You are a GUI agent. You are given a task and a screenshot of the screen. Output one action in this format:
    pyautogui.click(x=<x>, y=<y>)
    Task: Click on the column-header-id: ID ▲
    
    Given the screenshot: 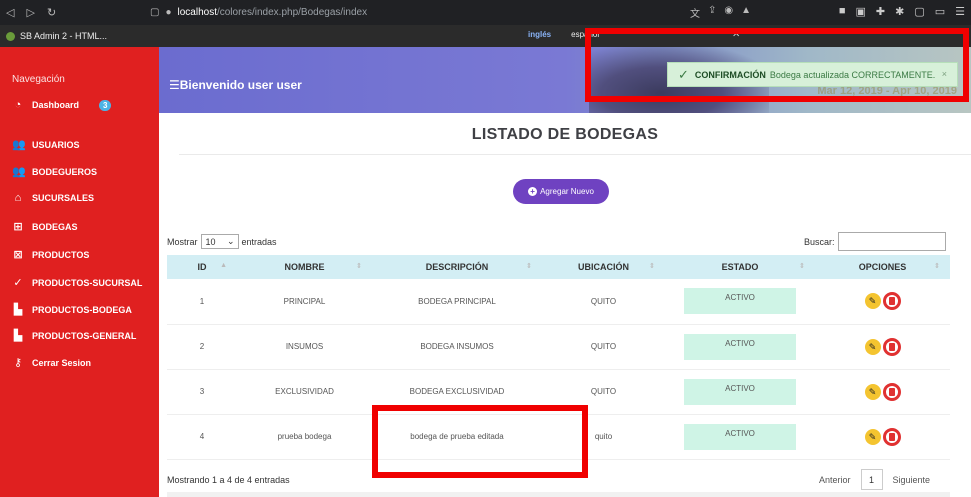 What is the action you would take?
    pyautogui.click(x=202, y=267)
    